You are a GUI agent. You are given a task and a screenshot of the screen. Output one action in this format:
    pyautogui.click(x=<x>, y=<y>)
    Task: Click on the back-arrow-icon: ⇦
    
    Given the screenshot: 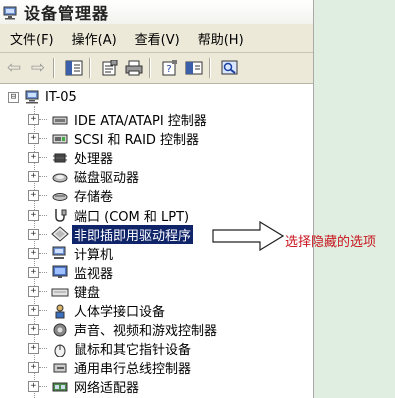 What is the action you would take?
    pyautogui.click(x=14, y=67)
    